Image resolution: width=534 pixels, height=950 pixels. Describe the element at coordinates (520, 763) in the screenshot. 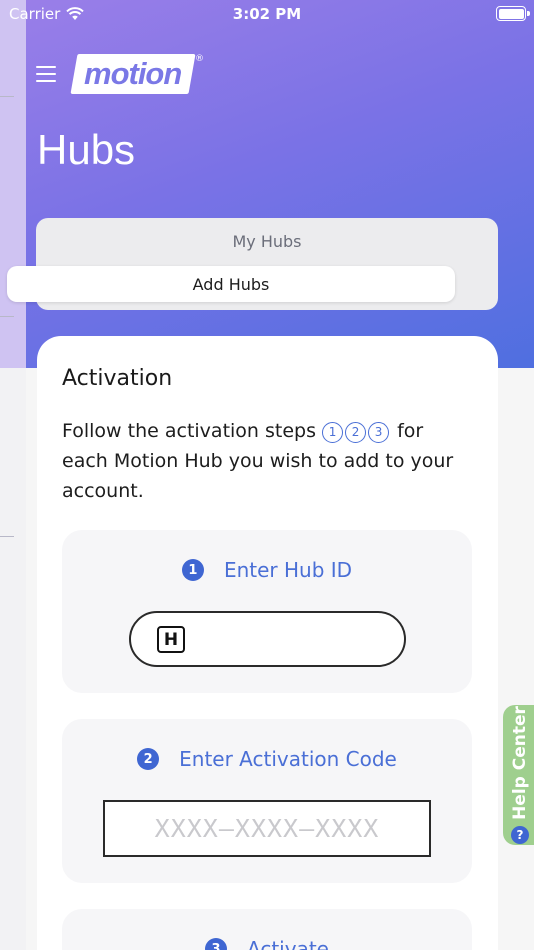

I see `help-center-label: Help Center` at that location.